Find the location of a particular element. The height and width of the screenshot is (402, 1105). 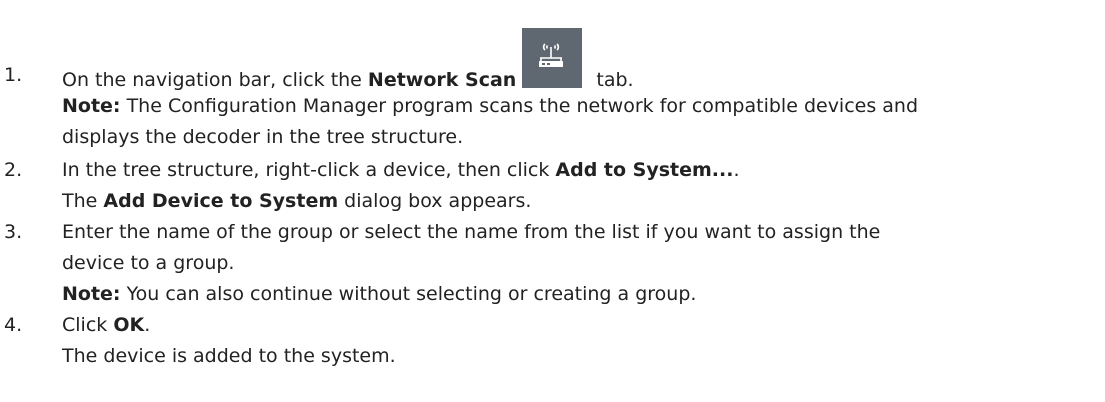

step-4-line: Click OK. is located at coordinates (106, 325).